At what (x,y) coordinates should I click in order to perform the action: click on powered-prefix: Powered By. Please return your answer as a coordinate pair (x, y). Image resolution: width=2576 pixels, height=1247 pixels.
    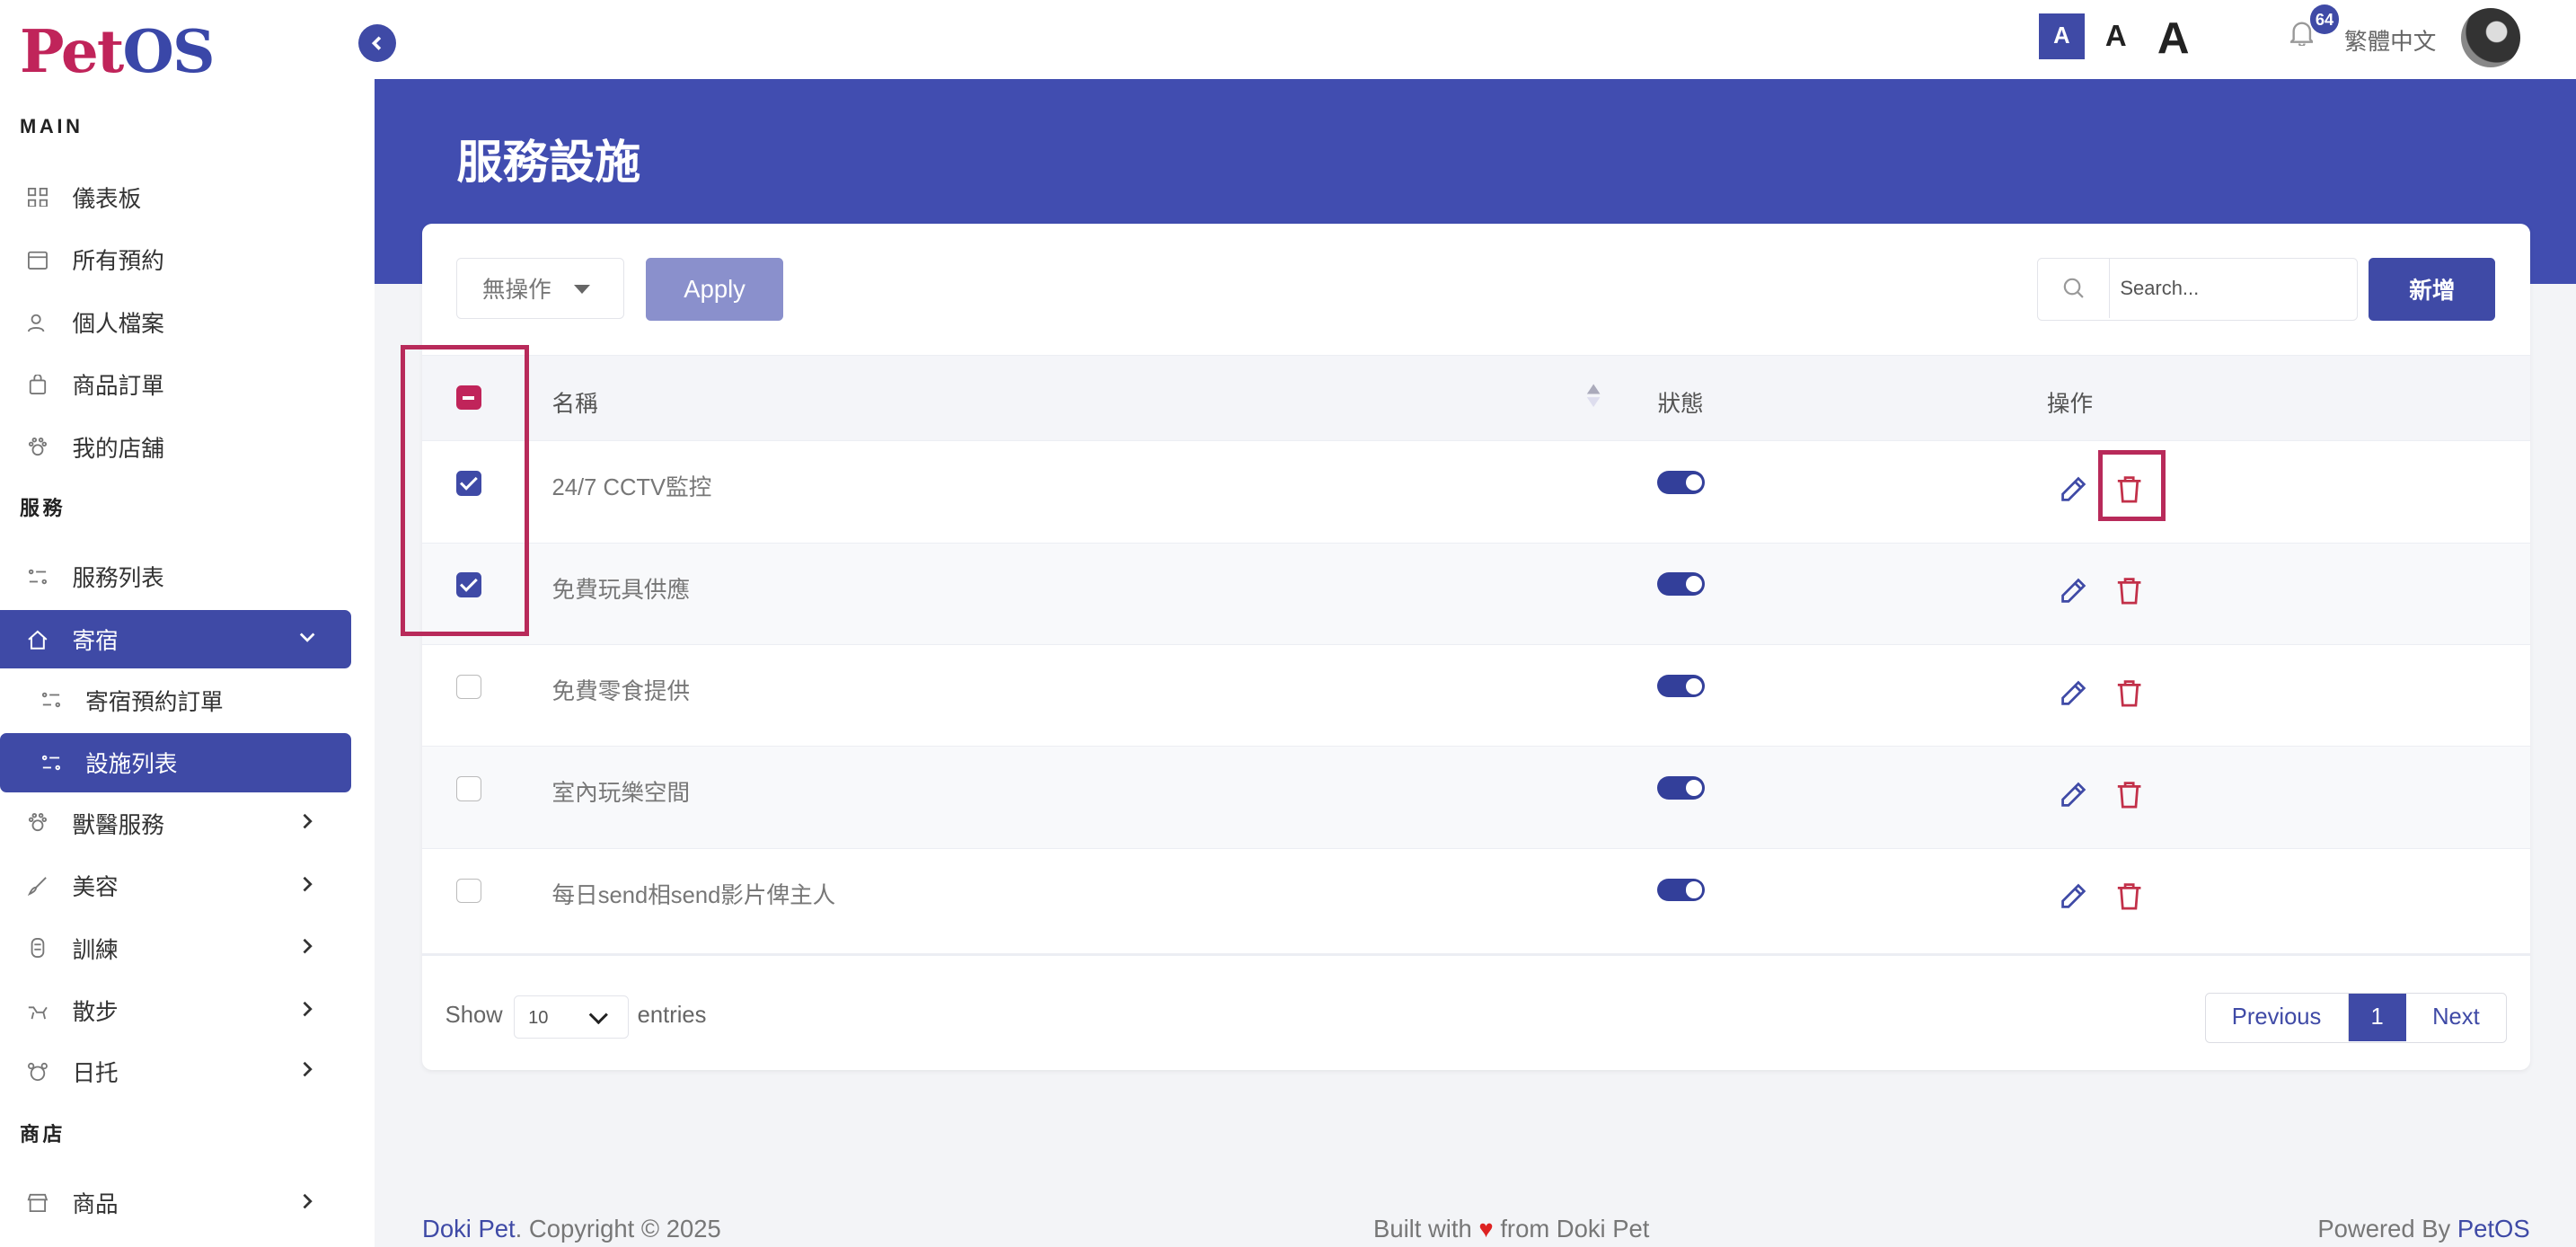
    Looking at the image, I should click on (2384, 1229).